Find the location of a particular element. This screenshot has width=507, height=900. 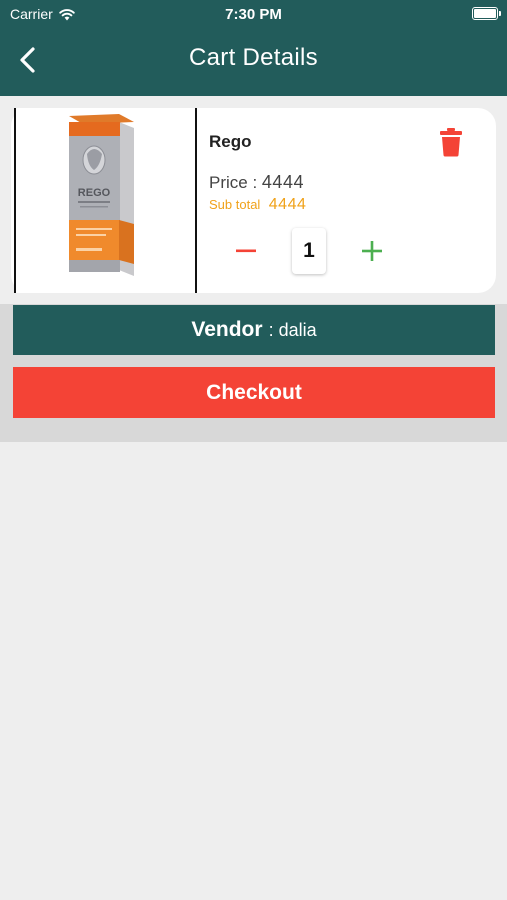

plus-icon is located at coordinates (372, 251).